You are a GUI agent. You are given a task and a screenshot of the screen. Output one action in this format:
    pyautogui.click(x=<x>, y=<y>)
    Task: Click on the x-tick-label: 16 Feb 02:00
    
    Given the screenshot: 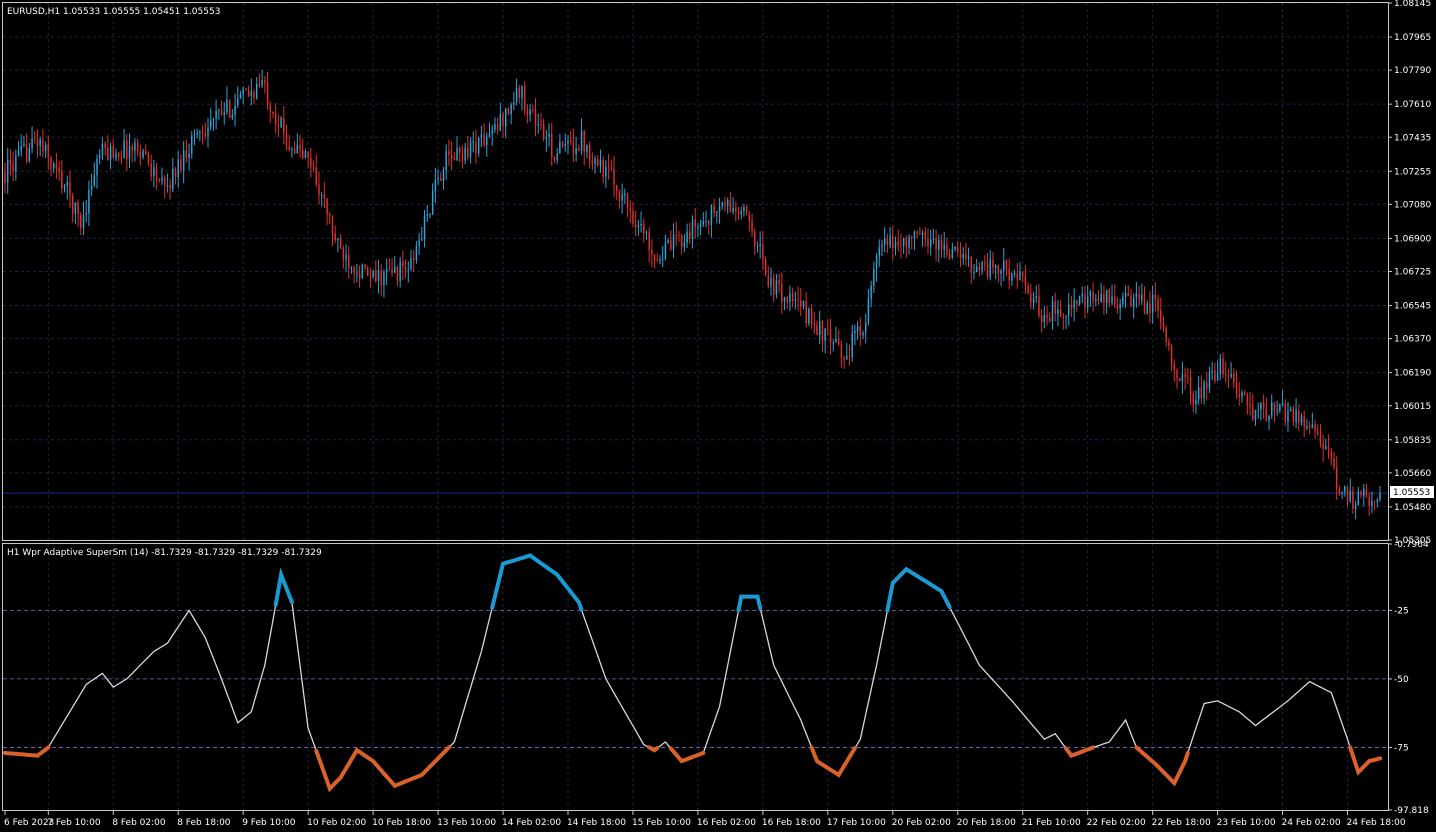 What is the action you would take?
    pyautogui.click(x=726, y=823)
    